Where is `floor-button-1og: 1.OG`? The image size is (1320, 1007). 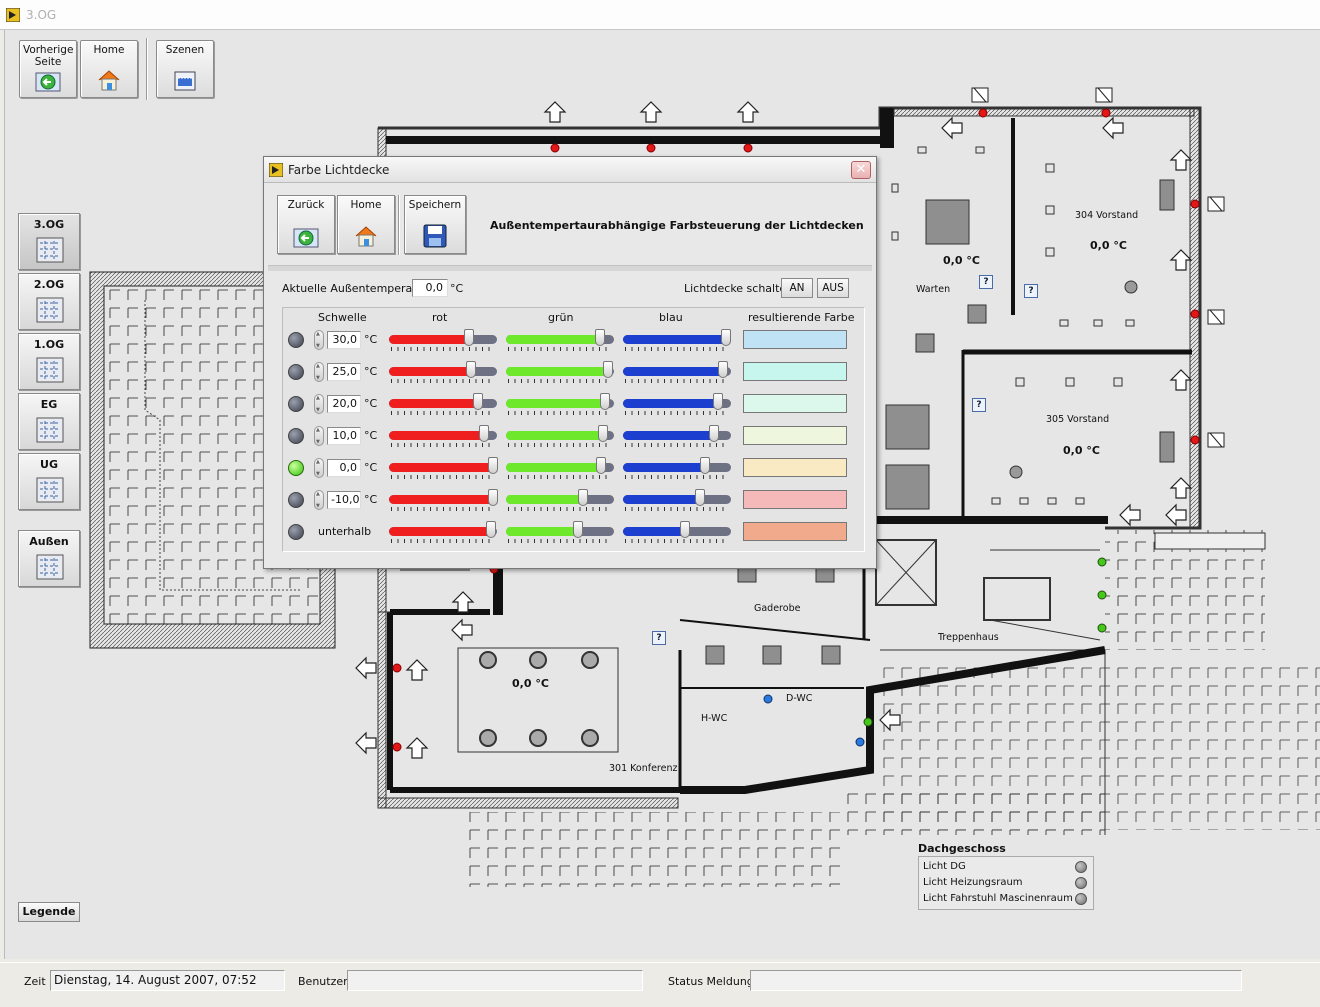 floor-button-1og: 1.OG is located at coordinates (49, 361).